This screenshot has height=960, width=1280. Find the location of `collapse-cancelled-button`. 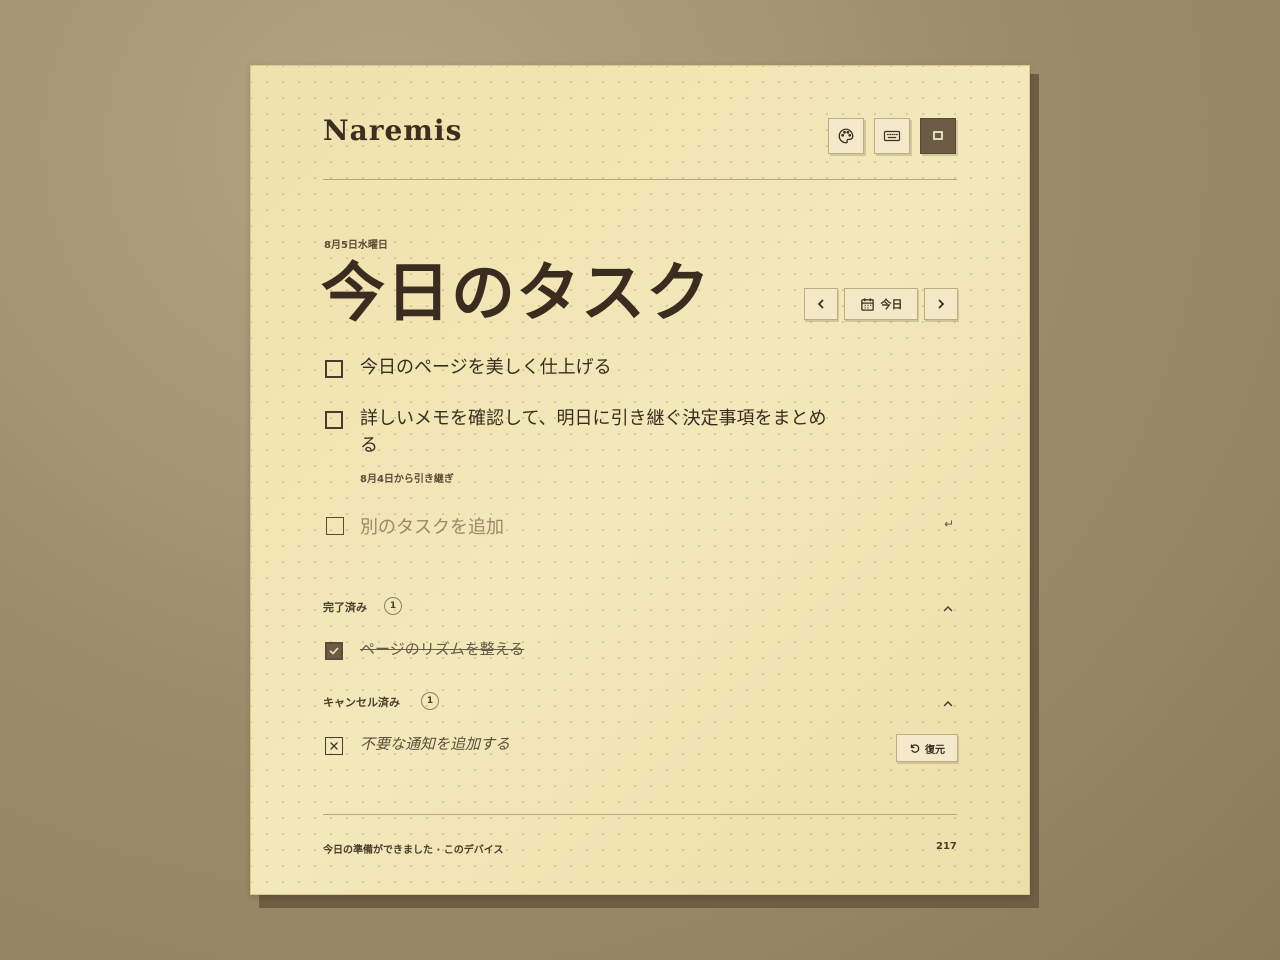

collapse-cancelled-button is located at coordinates (948, 704).